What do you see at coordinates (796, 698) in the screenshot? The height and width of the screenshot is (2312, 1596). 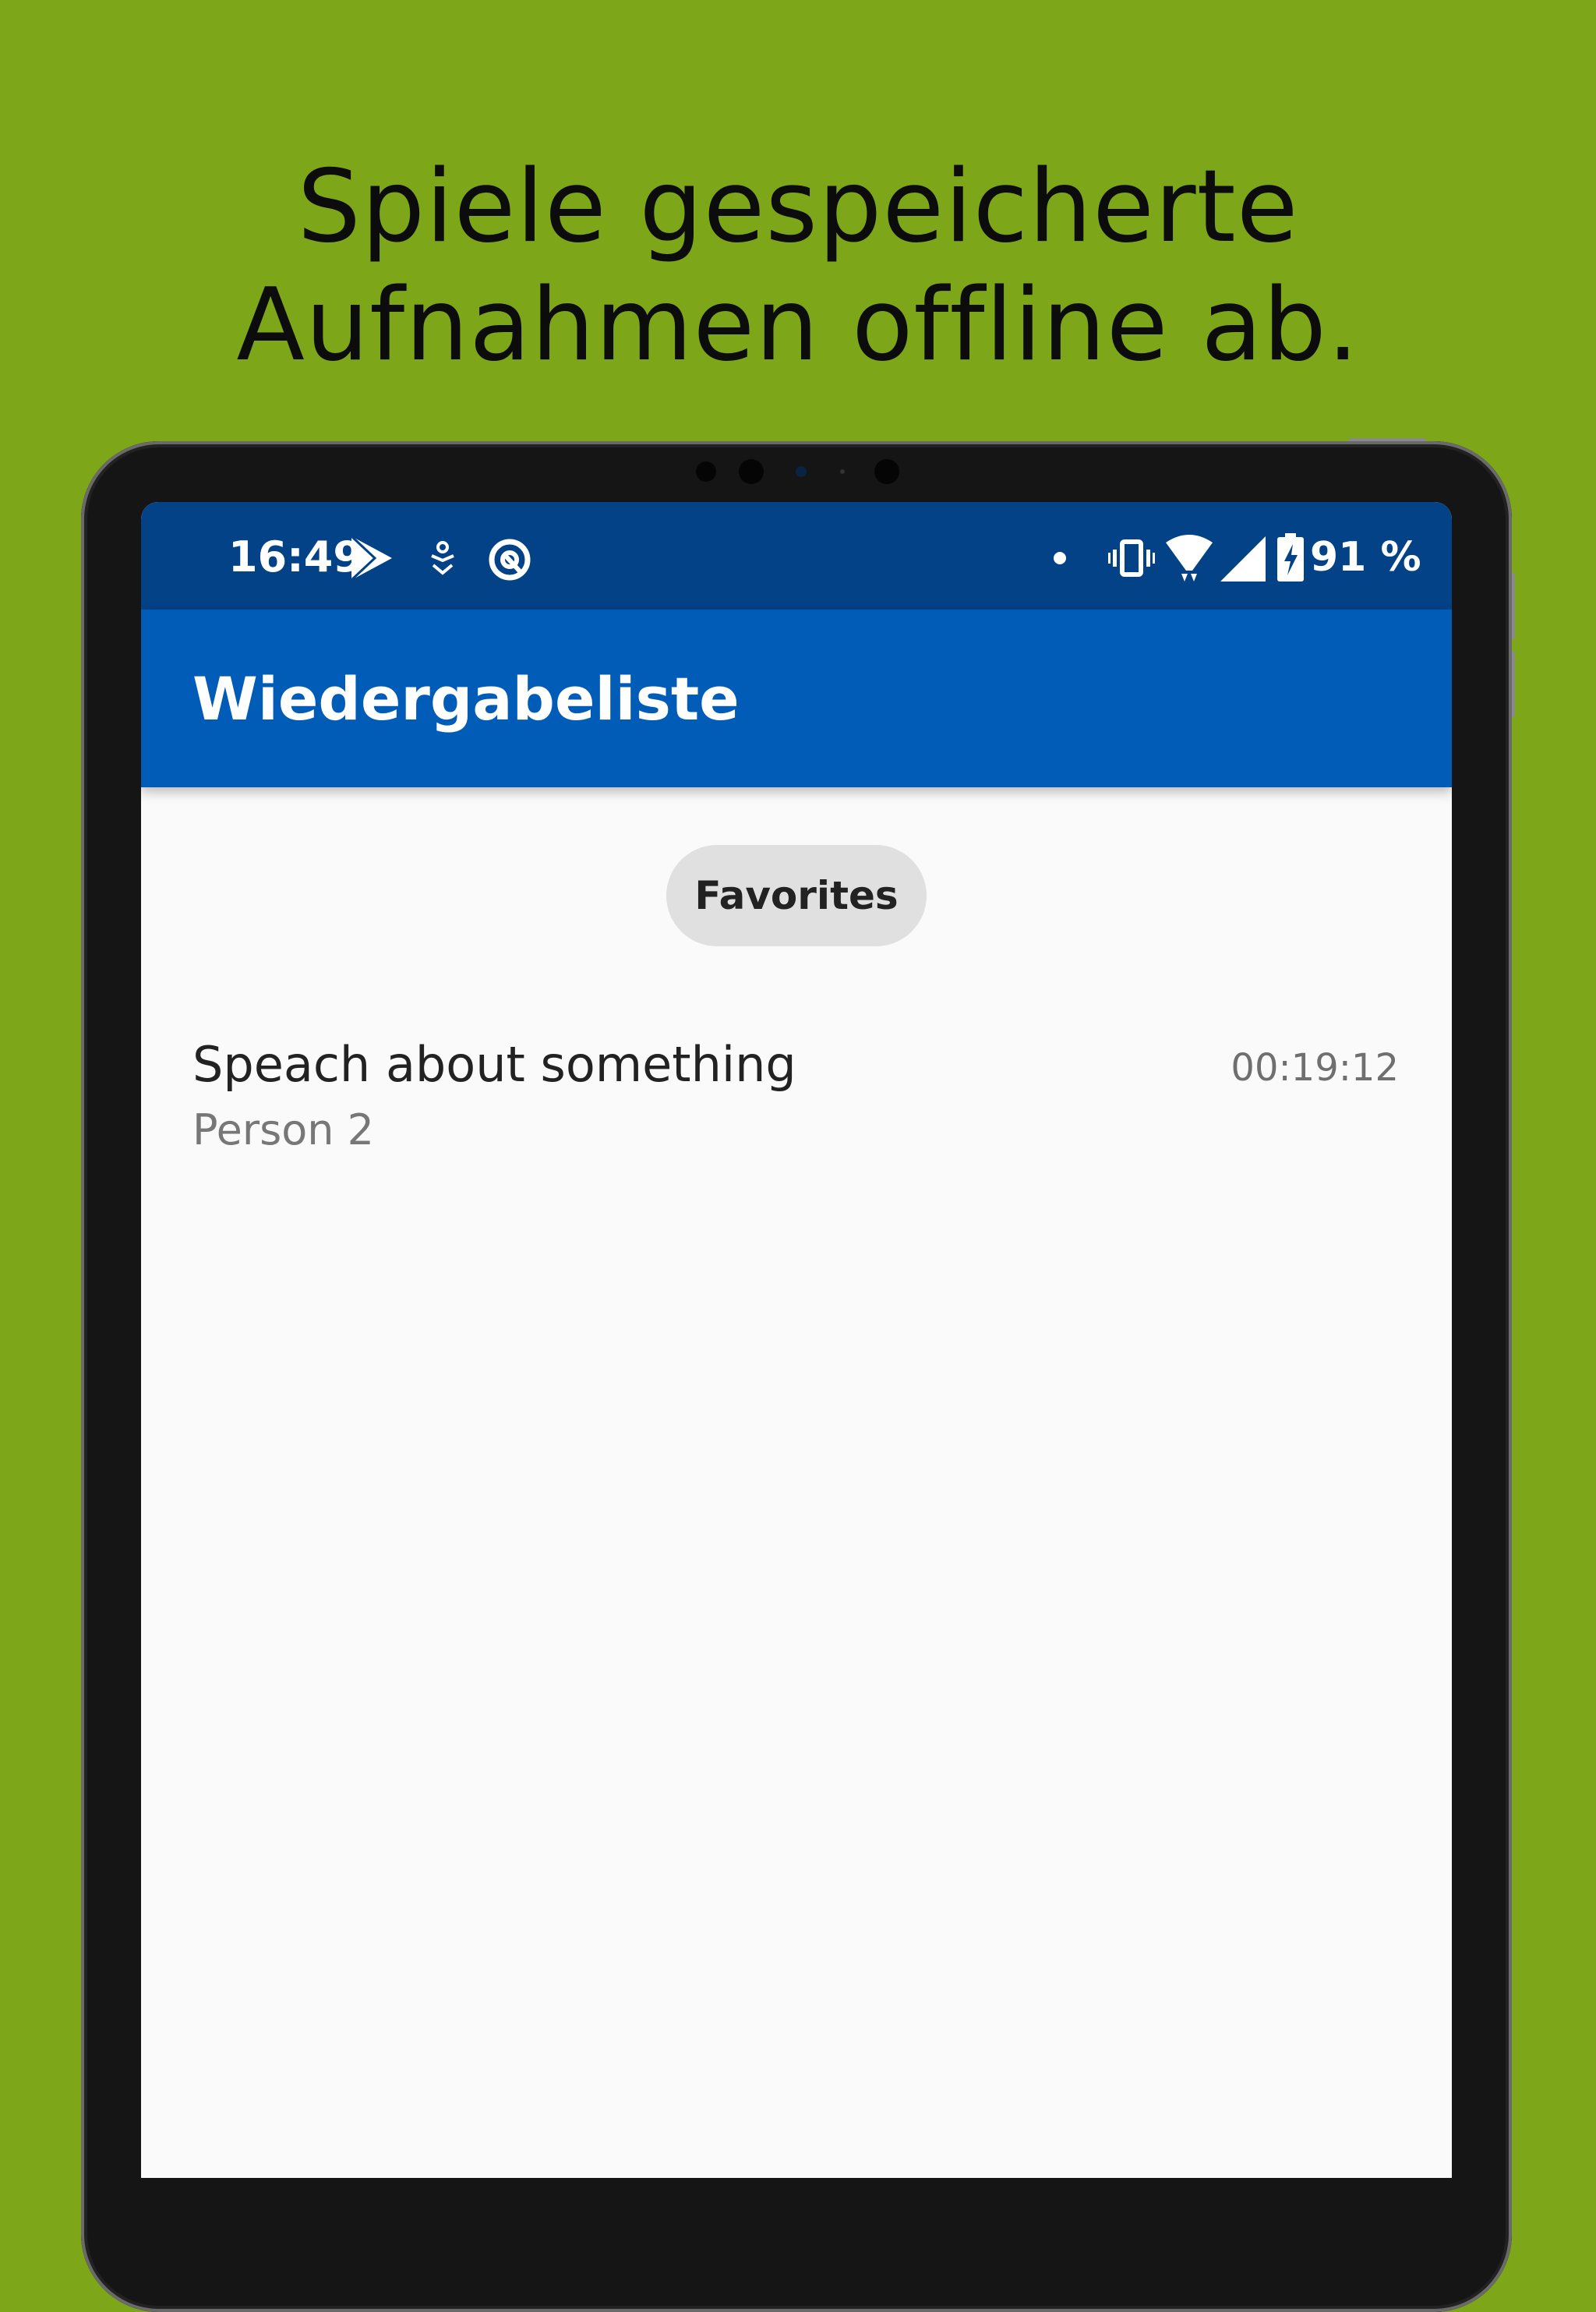 I see `app-bar: Wiedergabeliste` at bounding box center [796, 698].